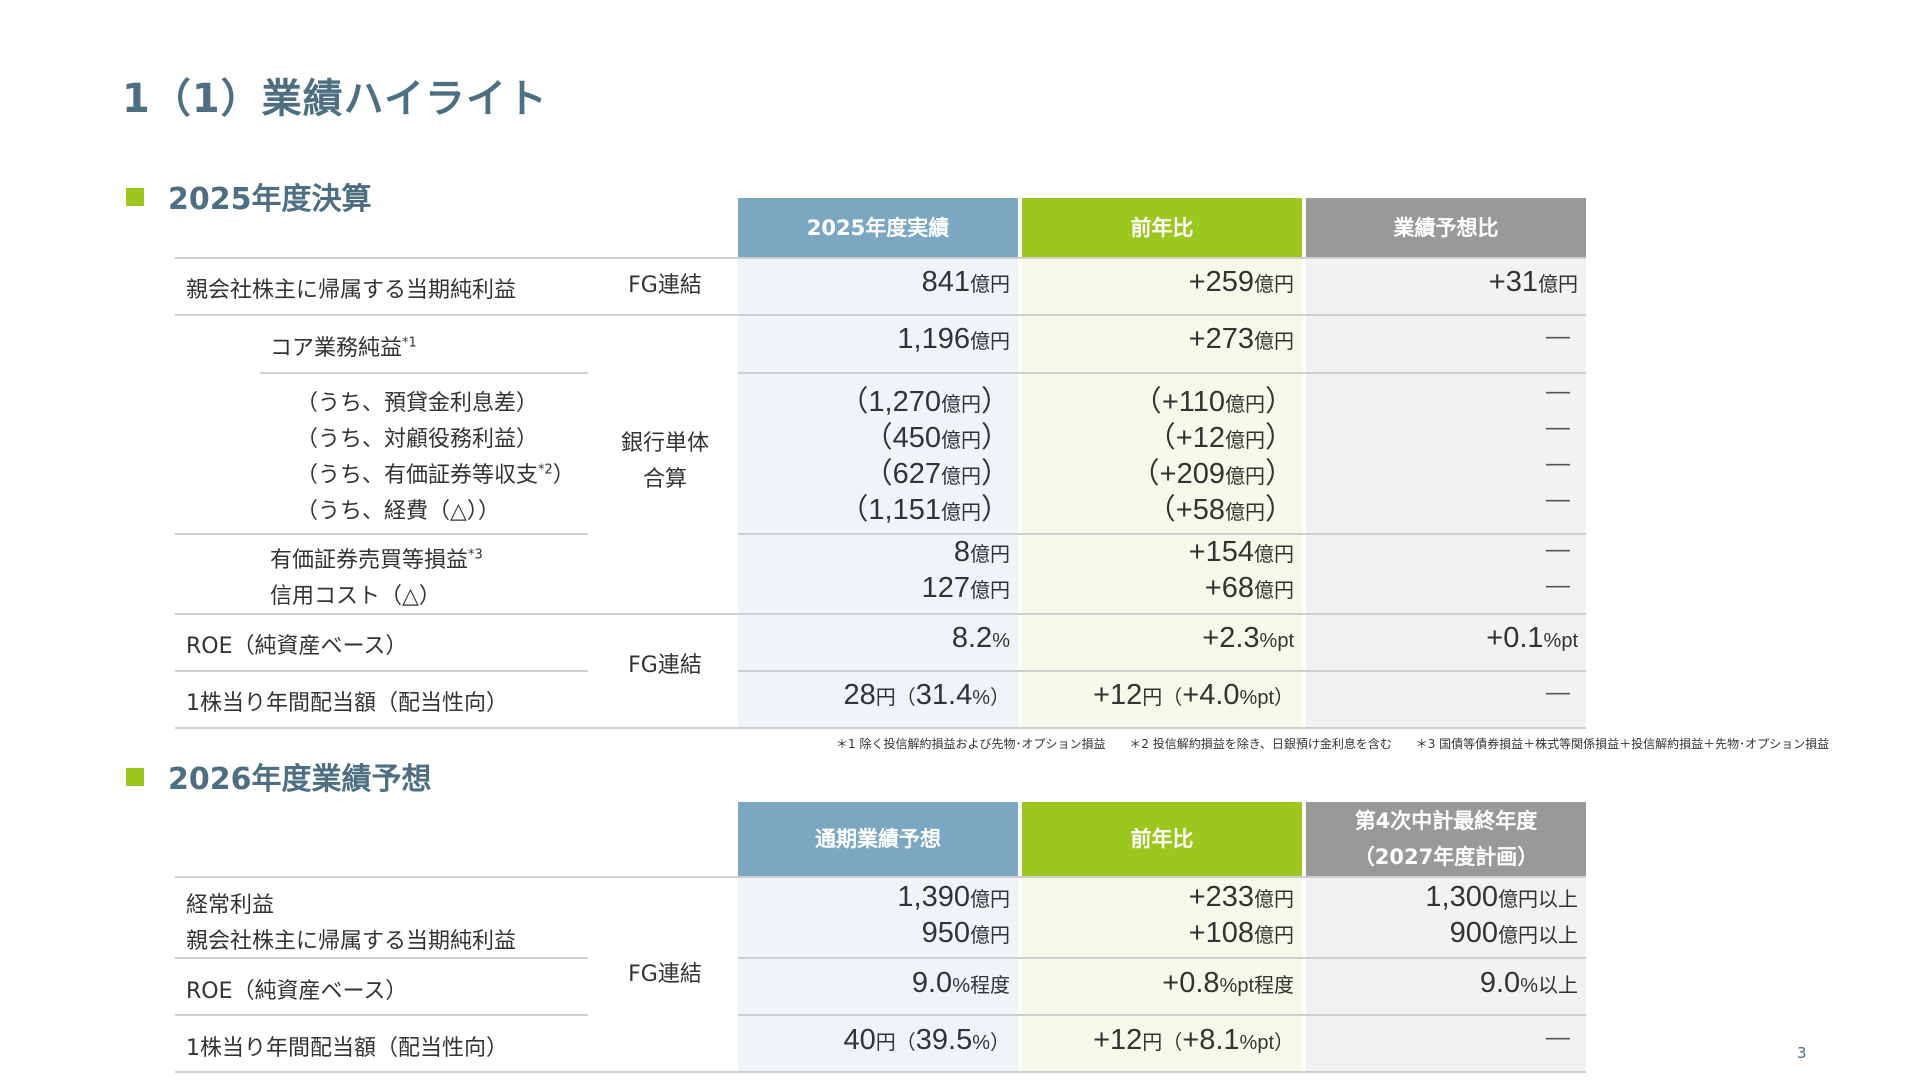  Describe the element at coordinates (865, 588) in the screenshot. I see `value-credit_cost-actual: 127億円` at that location.